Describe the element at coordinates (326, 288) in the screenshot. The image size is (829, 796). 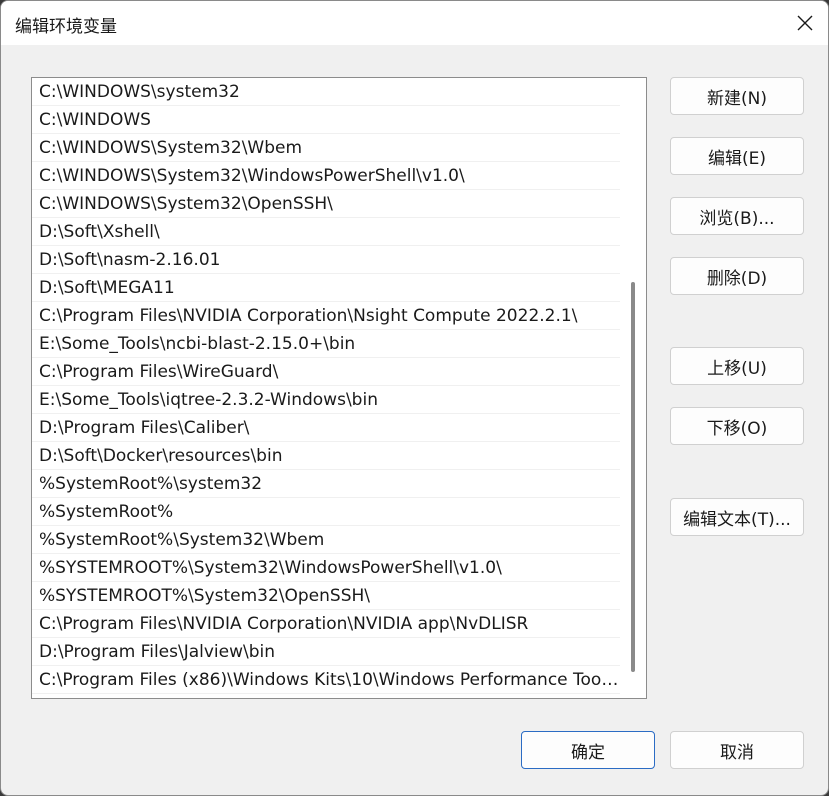
I see `path-list-item: D:\Soft\MEGA11` at that location.